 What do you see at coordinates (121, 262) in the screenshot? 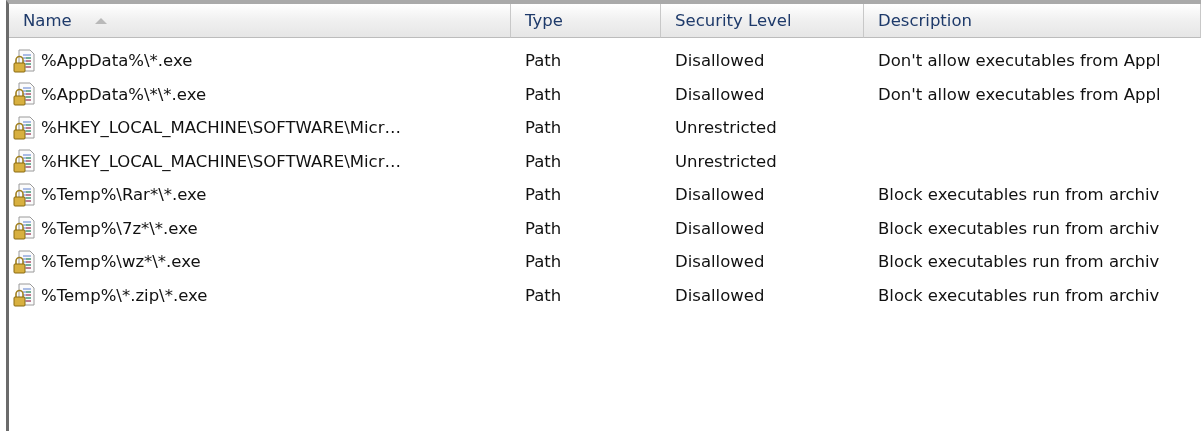
I see `rule-path-text: %Temp%\wz*\*.exe` at bounding box center [121, 262].